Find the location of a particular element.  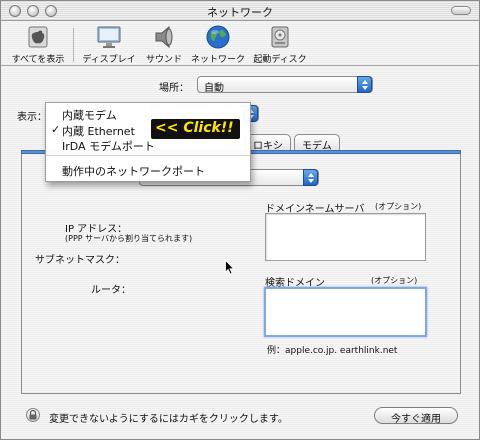

lock-hint-text: 変更できないようにするにはカギをクリックします。 is located at coordinates (168, 419).